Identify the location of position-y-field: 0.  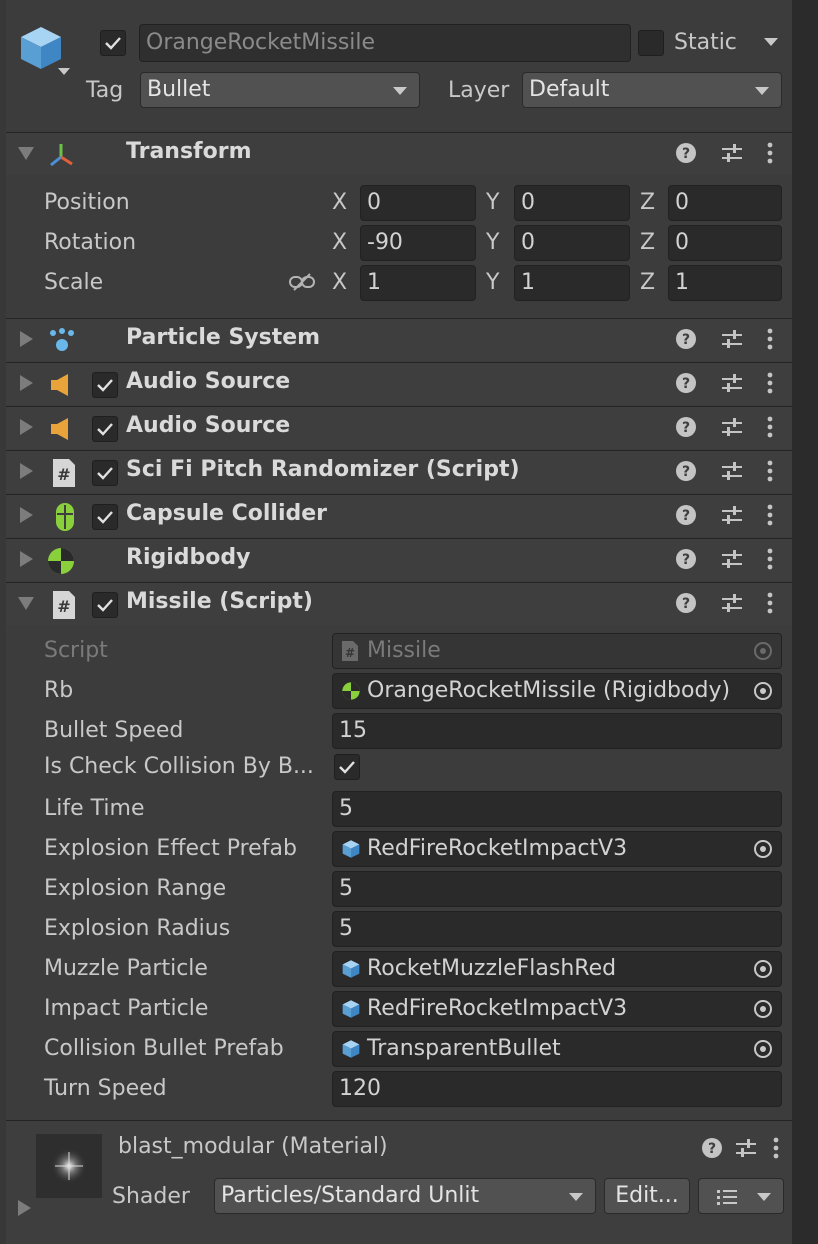
(572, 203).